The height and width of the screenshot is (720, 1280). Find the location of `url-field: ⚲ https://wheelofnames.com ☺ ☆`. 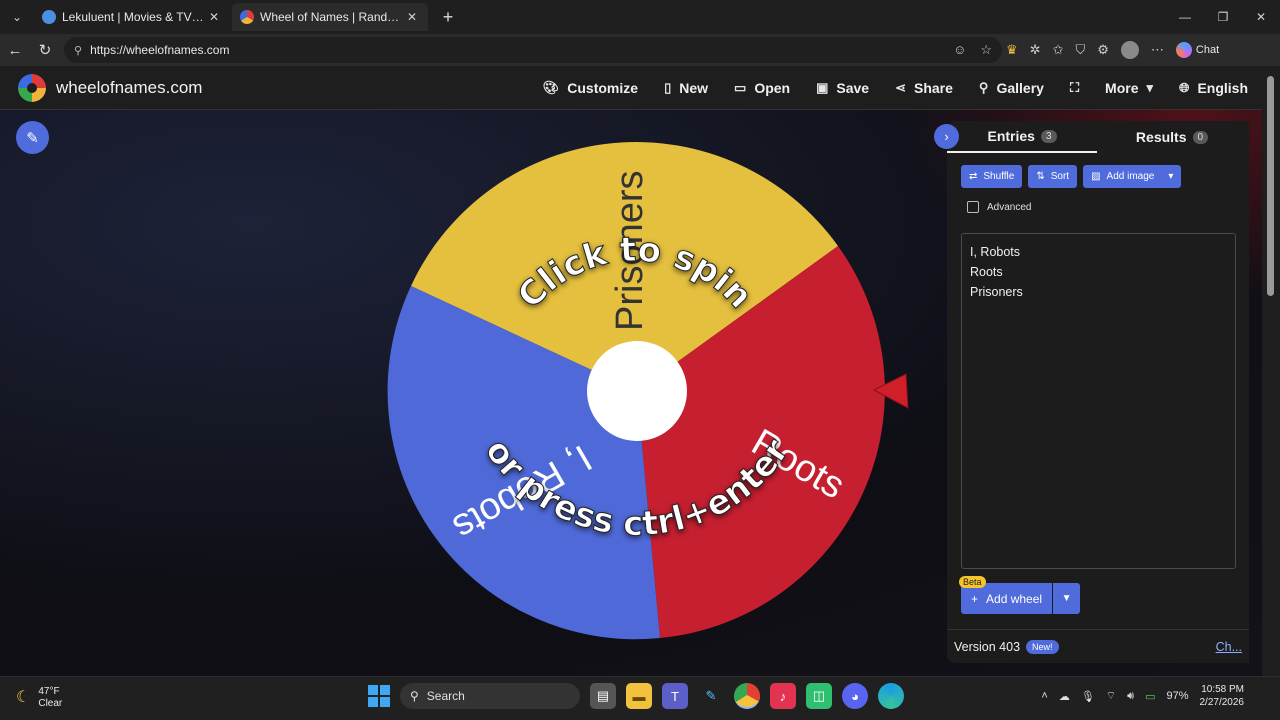

url-field: ⚲ https://wheelofnames.com ☺ ☆ is located at coordinates (533, 50).